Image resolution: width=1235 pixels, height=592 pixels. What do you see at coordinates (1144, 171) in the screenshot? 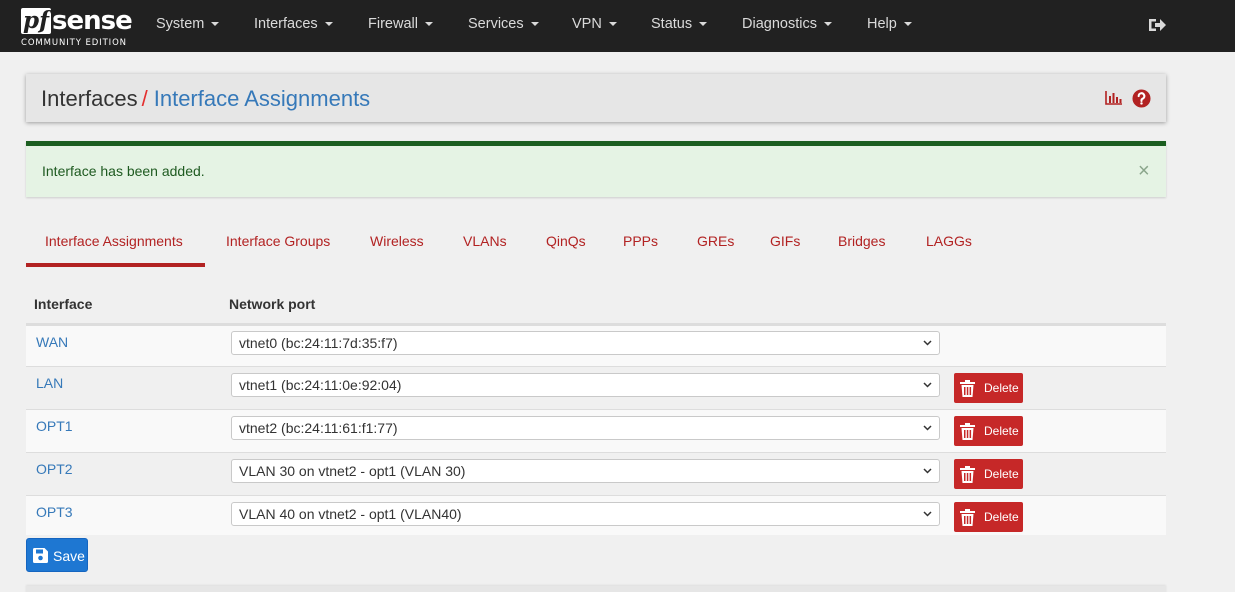
I see `close-icon: ×` at bounding box center [1144, 171].